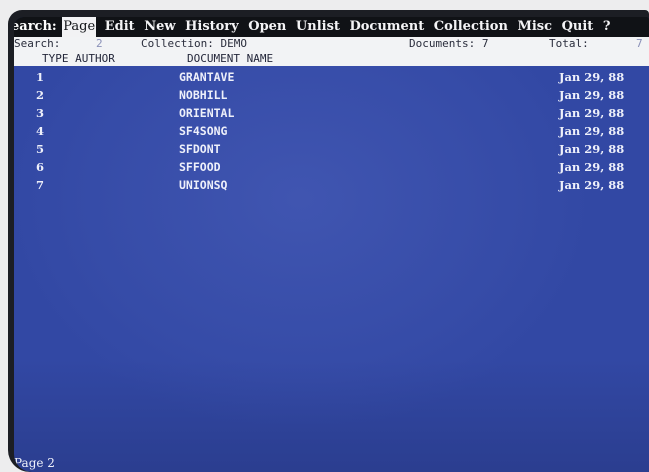  I want to click on document-name: SFDONT, so click(200, 149).